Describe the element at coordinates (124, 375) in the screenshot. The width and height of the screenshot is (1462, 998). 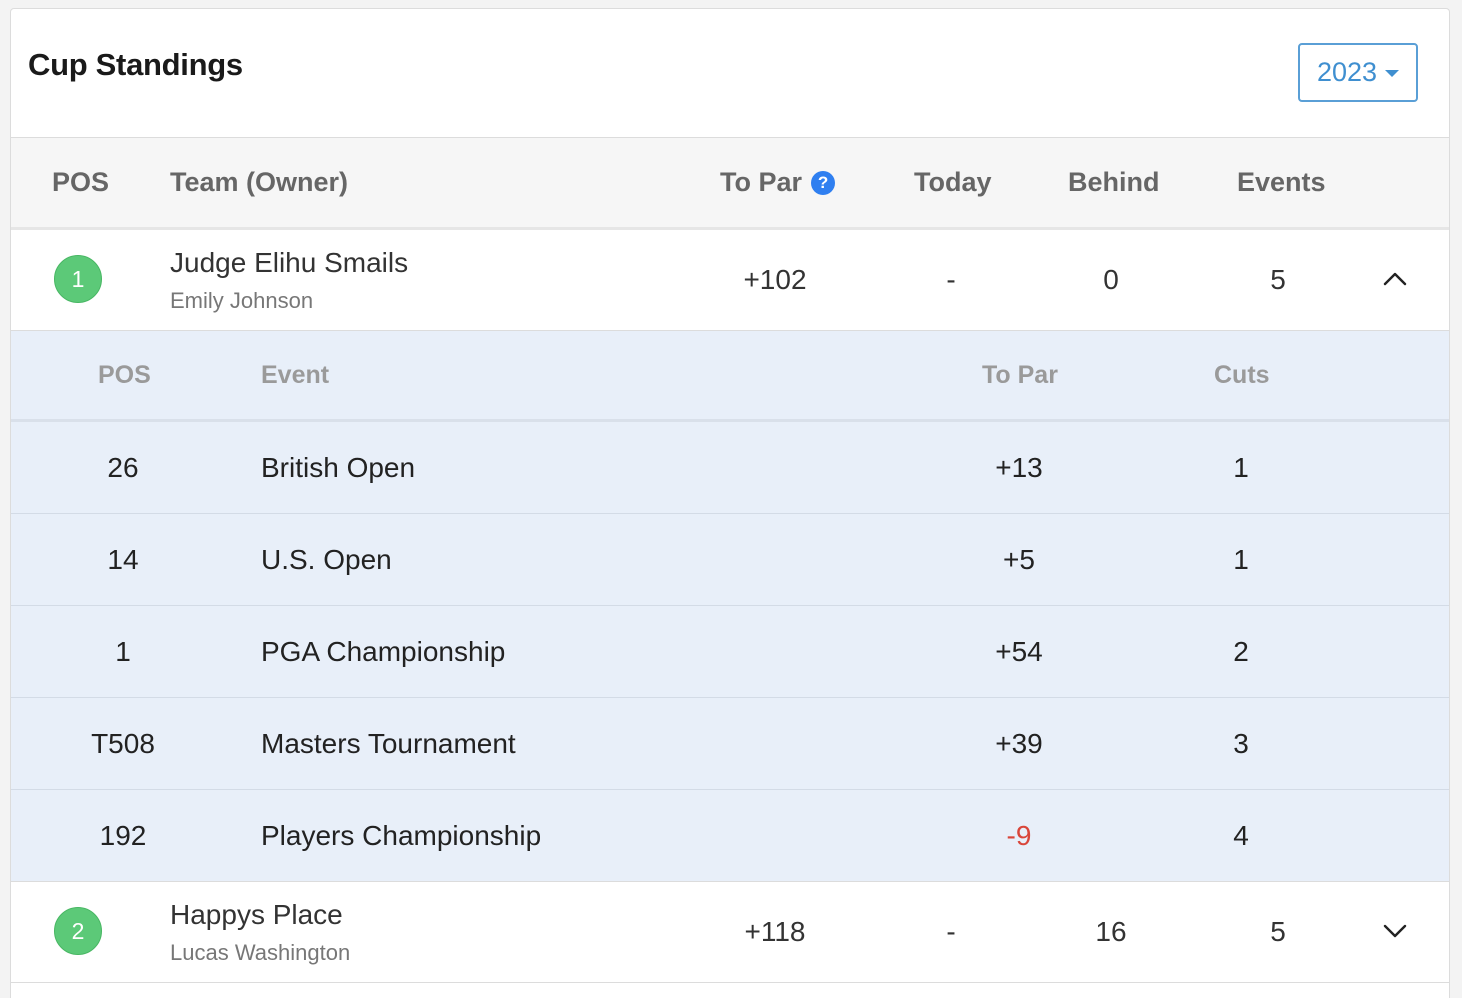
I see `events-column-pos: POS` at that location.